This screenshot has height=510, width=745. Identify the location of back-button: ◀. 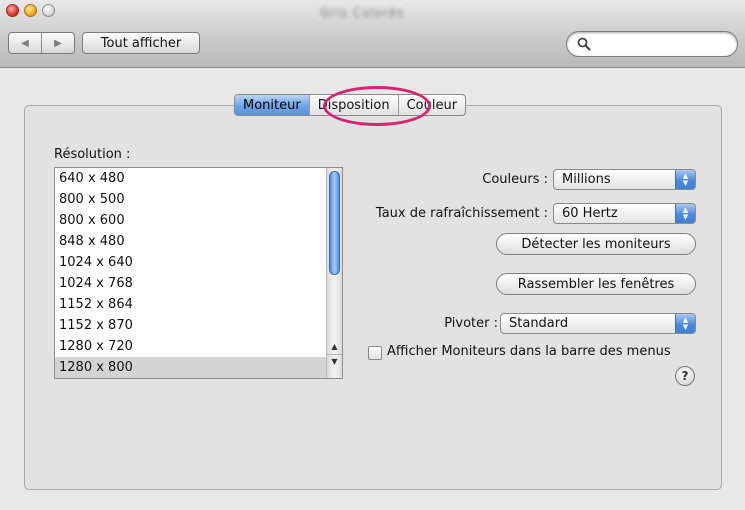
(25, 43).